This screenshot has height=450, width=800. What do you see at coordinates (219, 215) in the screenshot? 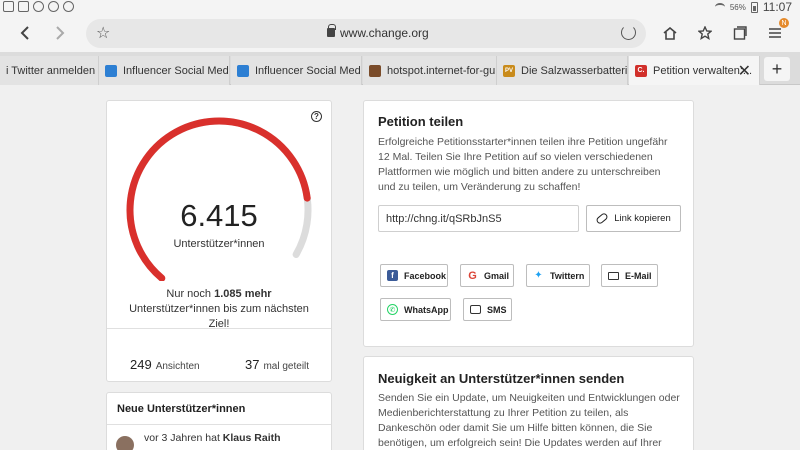
I see `signature-count: 6.415` at bounding box center [219, 215].